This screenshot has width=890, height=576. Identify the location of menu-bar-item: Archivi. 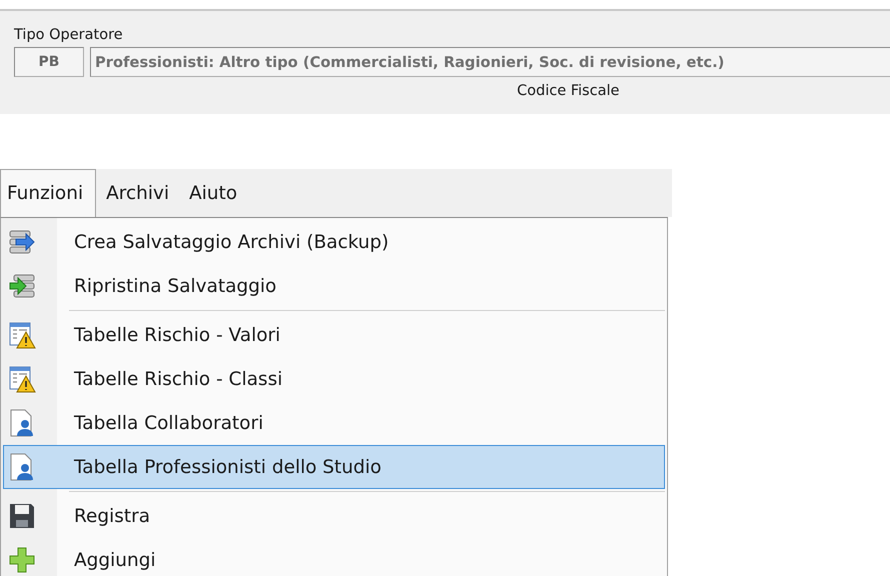
(138, 193).